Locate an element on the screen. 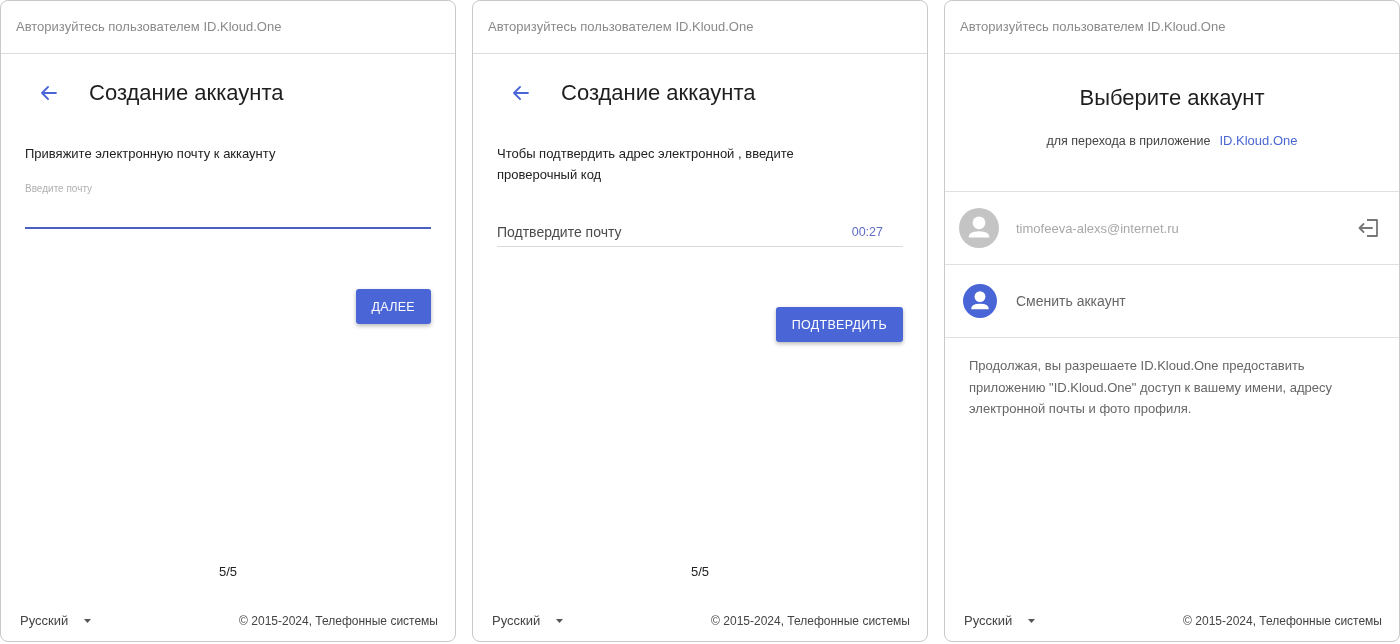  logout-icon is located at coordinates (1368, 228).